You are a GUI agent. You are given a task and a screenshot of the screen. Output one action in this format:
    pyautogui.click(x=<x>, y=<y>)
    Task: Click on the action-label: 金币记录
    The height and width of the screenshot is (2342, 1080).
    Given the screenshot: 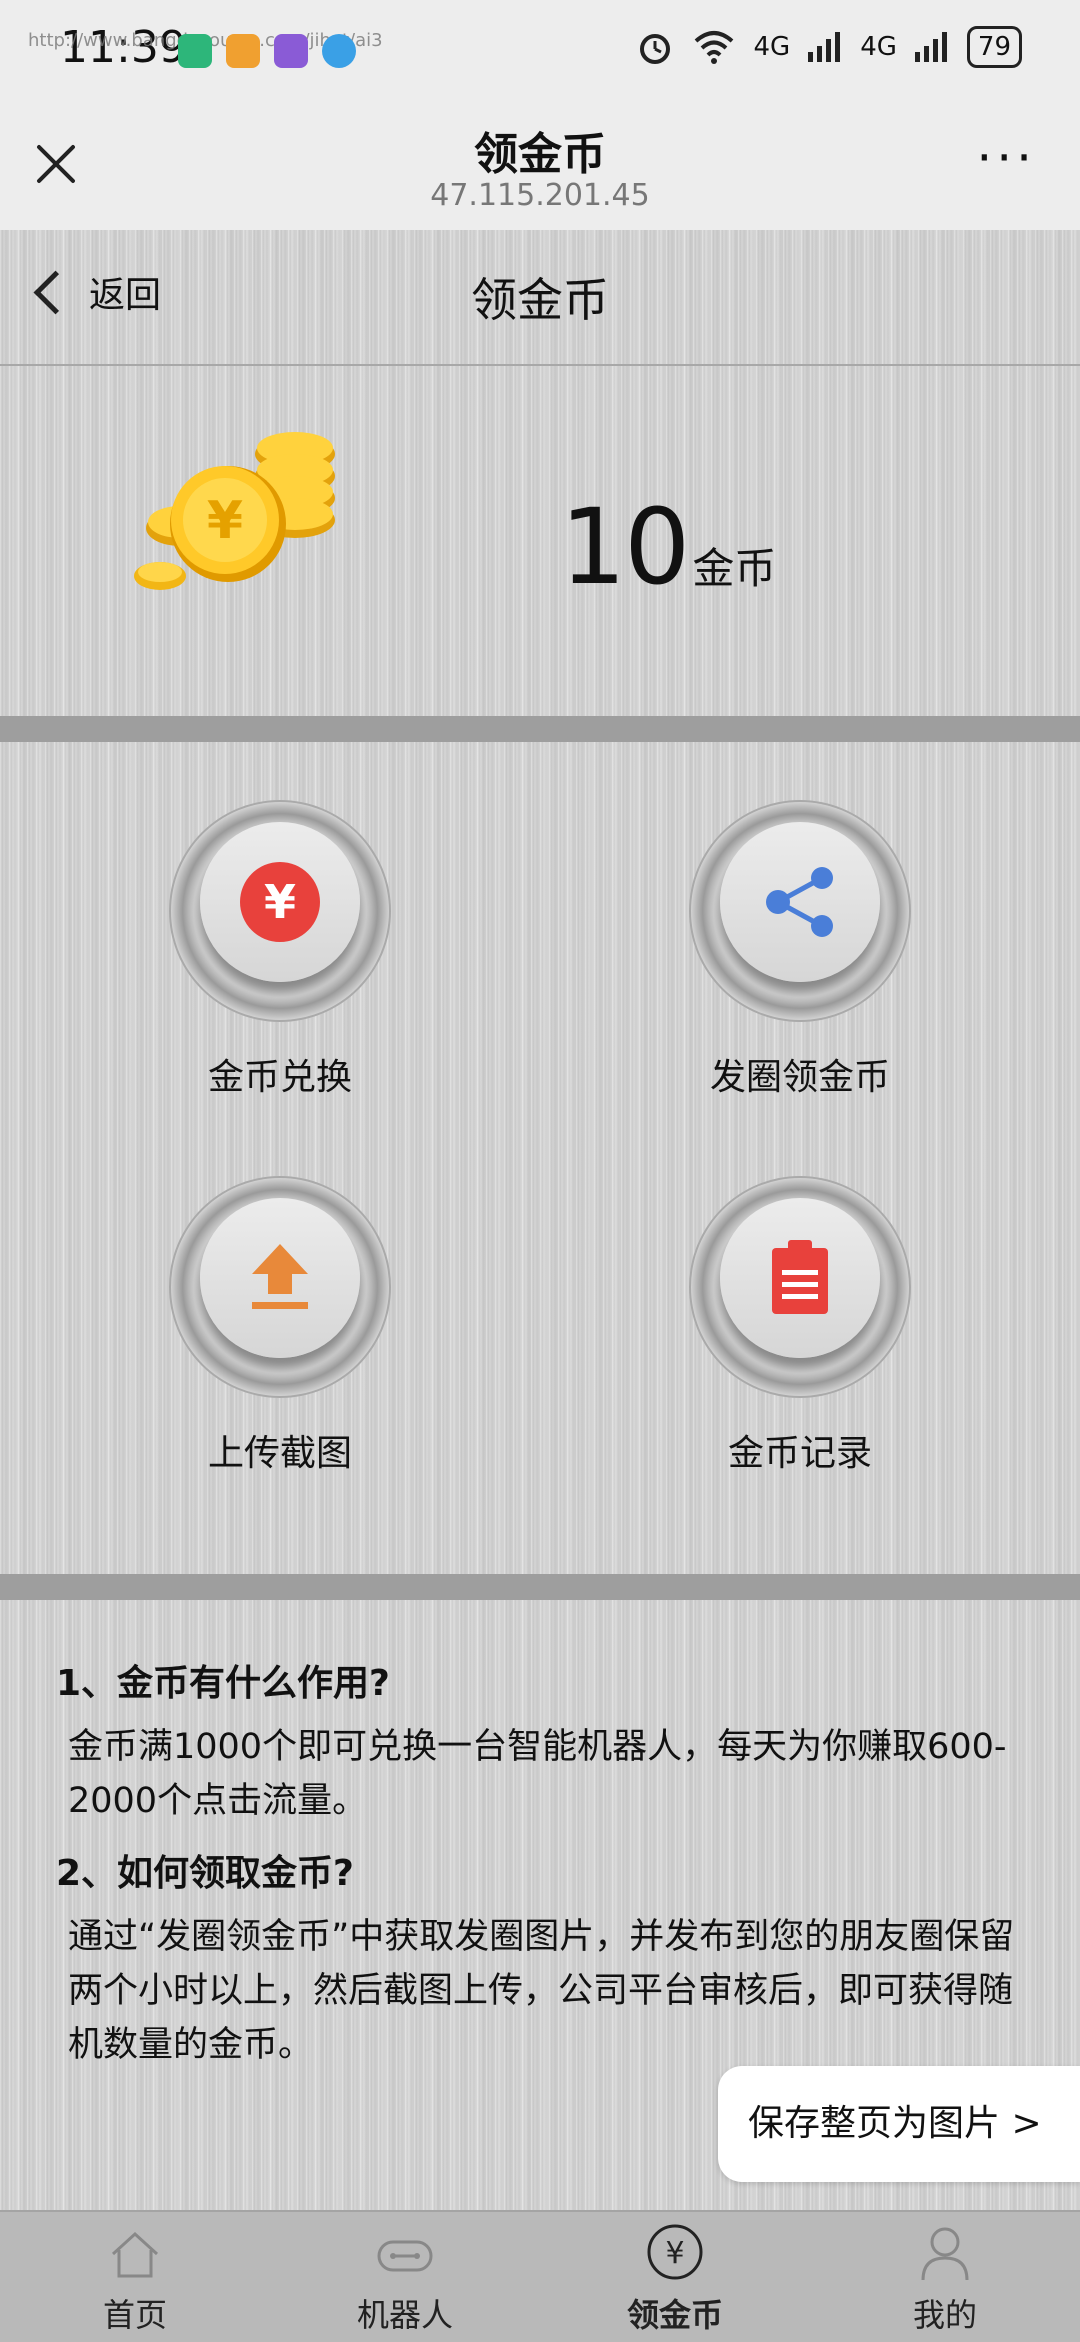 What is the action you would take?
    pyautogui.click(x=799, y=1453)
    